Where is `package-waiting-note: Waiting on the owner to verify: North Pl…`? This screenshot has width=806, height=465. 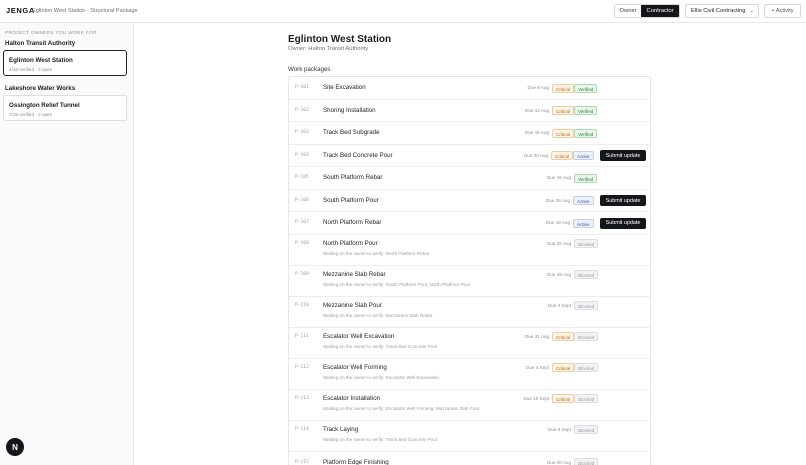 package-waiting-note: Waiting on the owner to verify: North Pl… is located at coordinates (376, 253).